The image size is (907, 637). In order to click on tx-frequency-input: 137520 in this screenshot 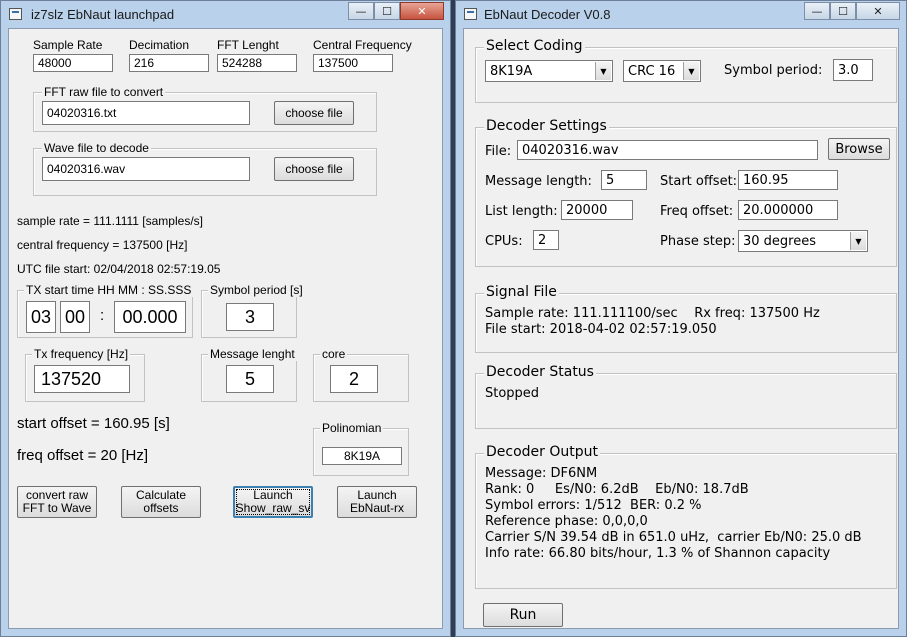, I will do `click(82, 379)`.